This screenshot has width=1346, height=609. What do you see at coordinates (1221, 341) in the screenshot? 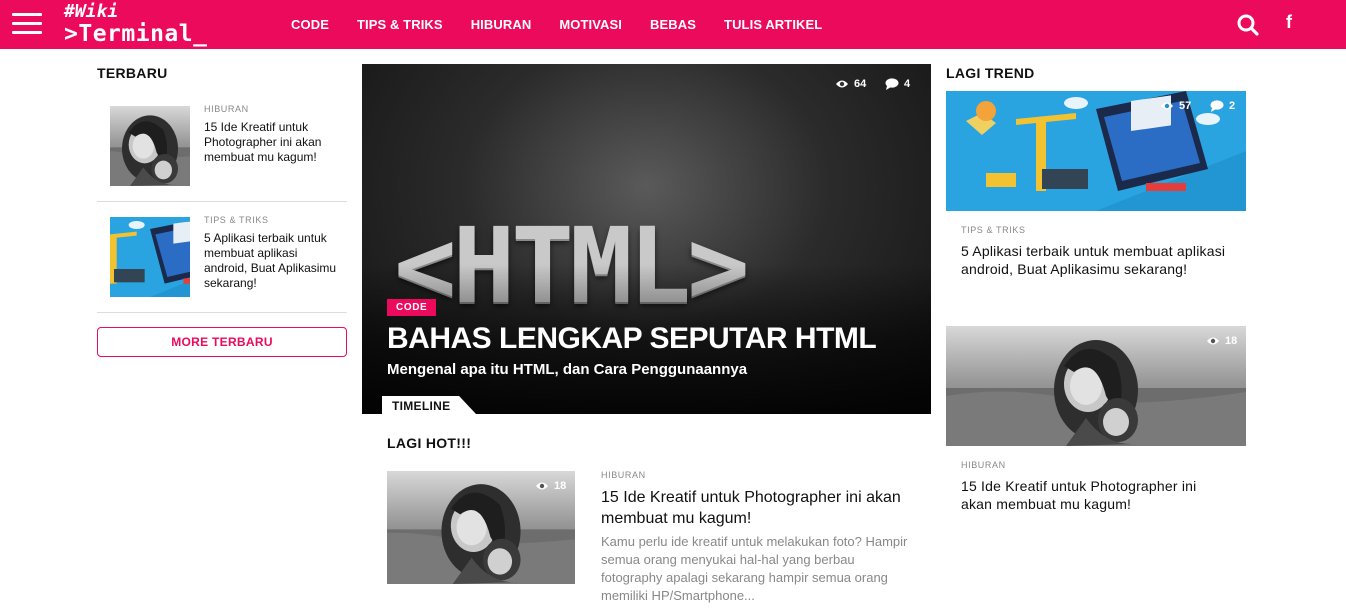
I see `trend-2-views: 18` at bounding box center [1221, 341].